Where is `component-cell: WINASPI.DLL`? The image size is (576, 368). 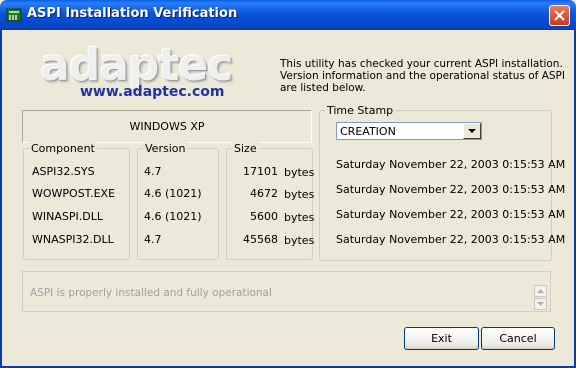 component-cell: WINASPI.DLL is located at coordinates (67, 216).